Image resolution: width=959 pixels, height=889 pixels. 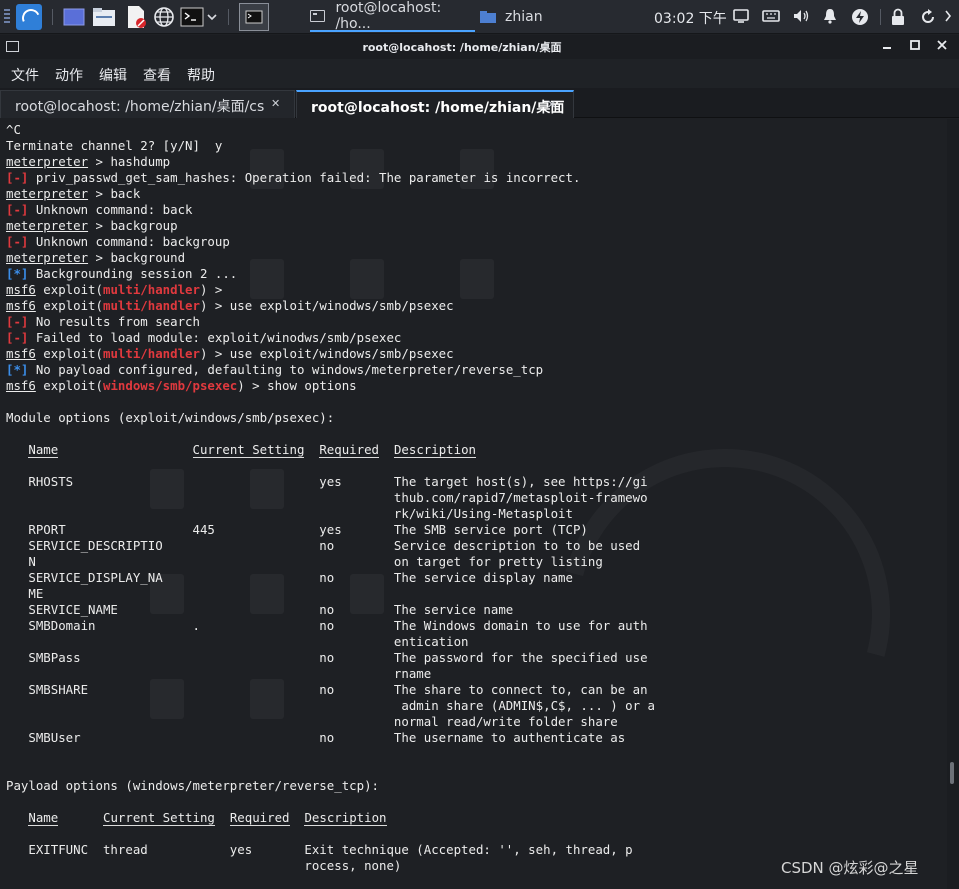 What do you see at coordinates (312, 721) in the screenshot?
I see `terminal-line: normal read/write folder share` at bounding box center [312, 721].